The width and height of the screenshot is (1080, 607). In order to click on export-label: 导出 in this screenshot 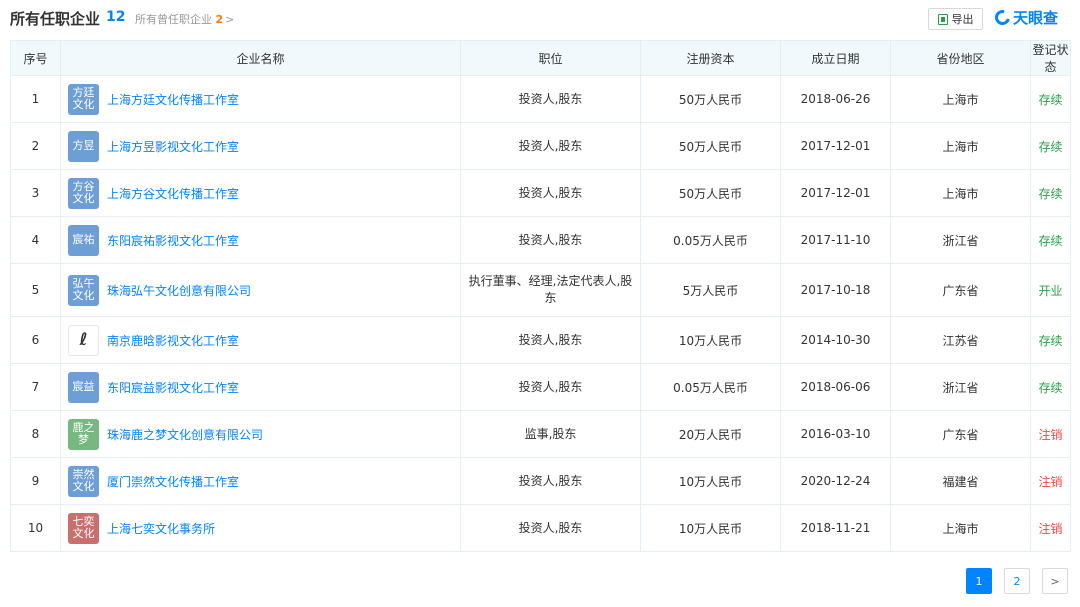, I will do `click(962, 19)`.